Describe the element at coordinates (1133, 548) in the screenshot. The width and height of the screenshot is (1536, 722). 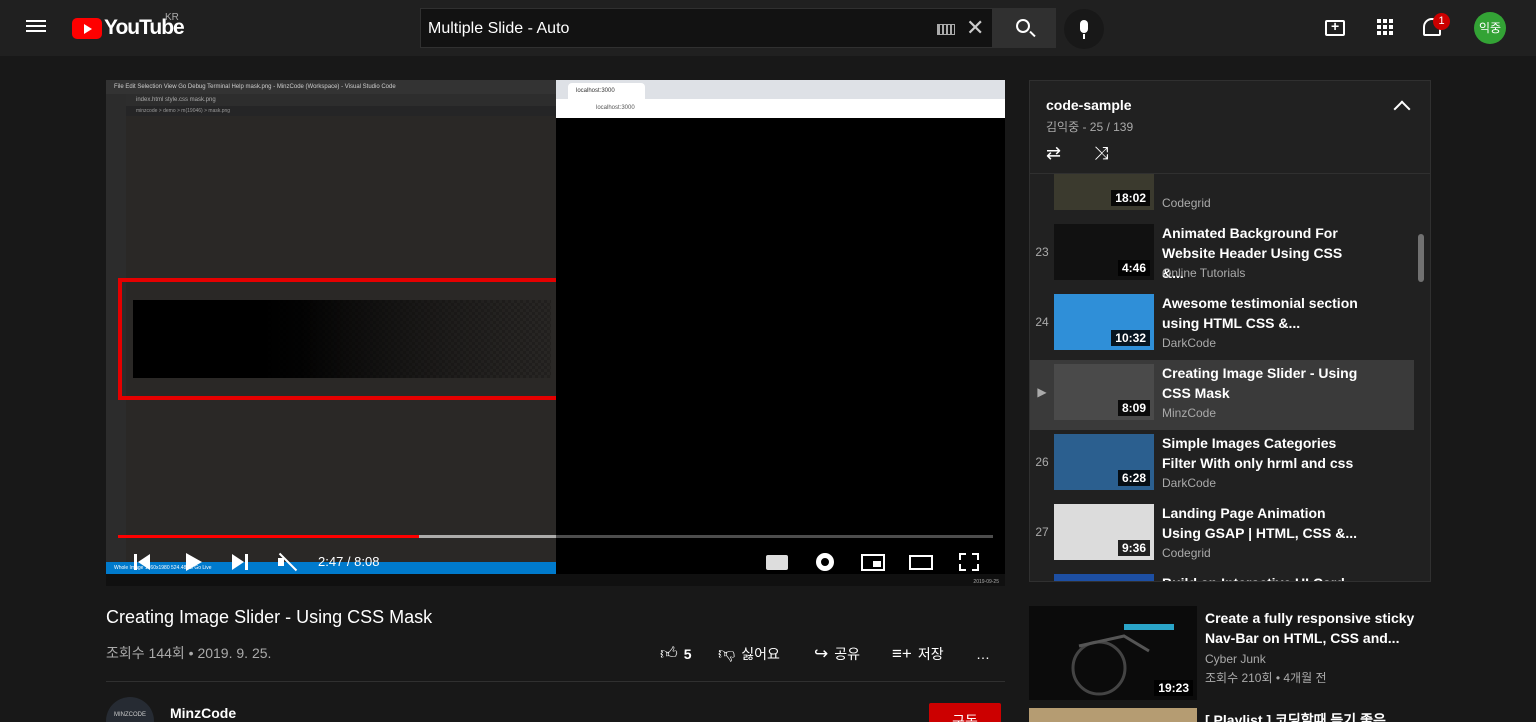
I see `duration-badge: 9:36` at that location.